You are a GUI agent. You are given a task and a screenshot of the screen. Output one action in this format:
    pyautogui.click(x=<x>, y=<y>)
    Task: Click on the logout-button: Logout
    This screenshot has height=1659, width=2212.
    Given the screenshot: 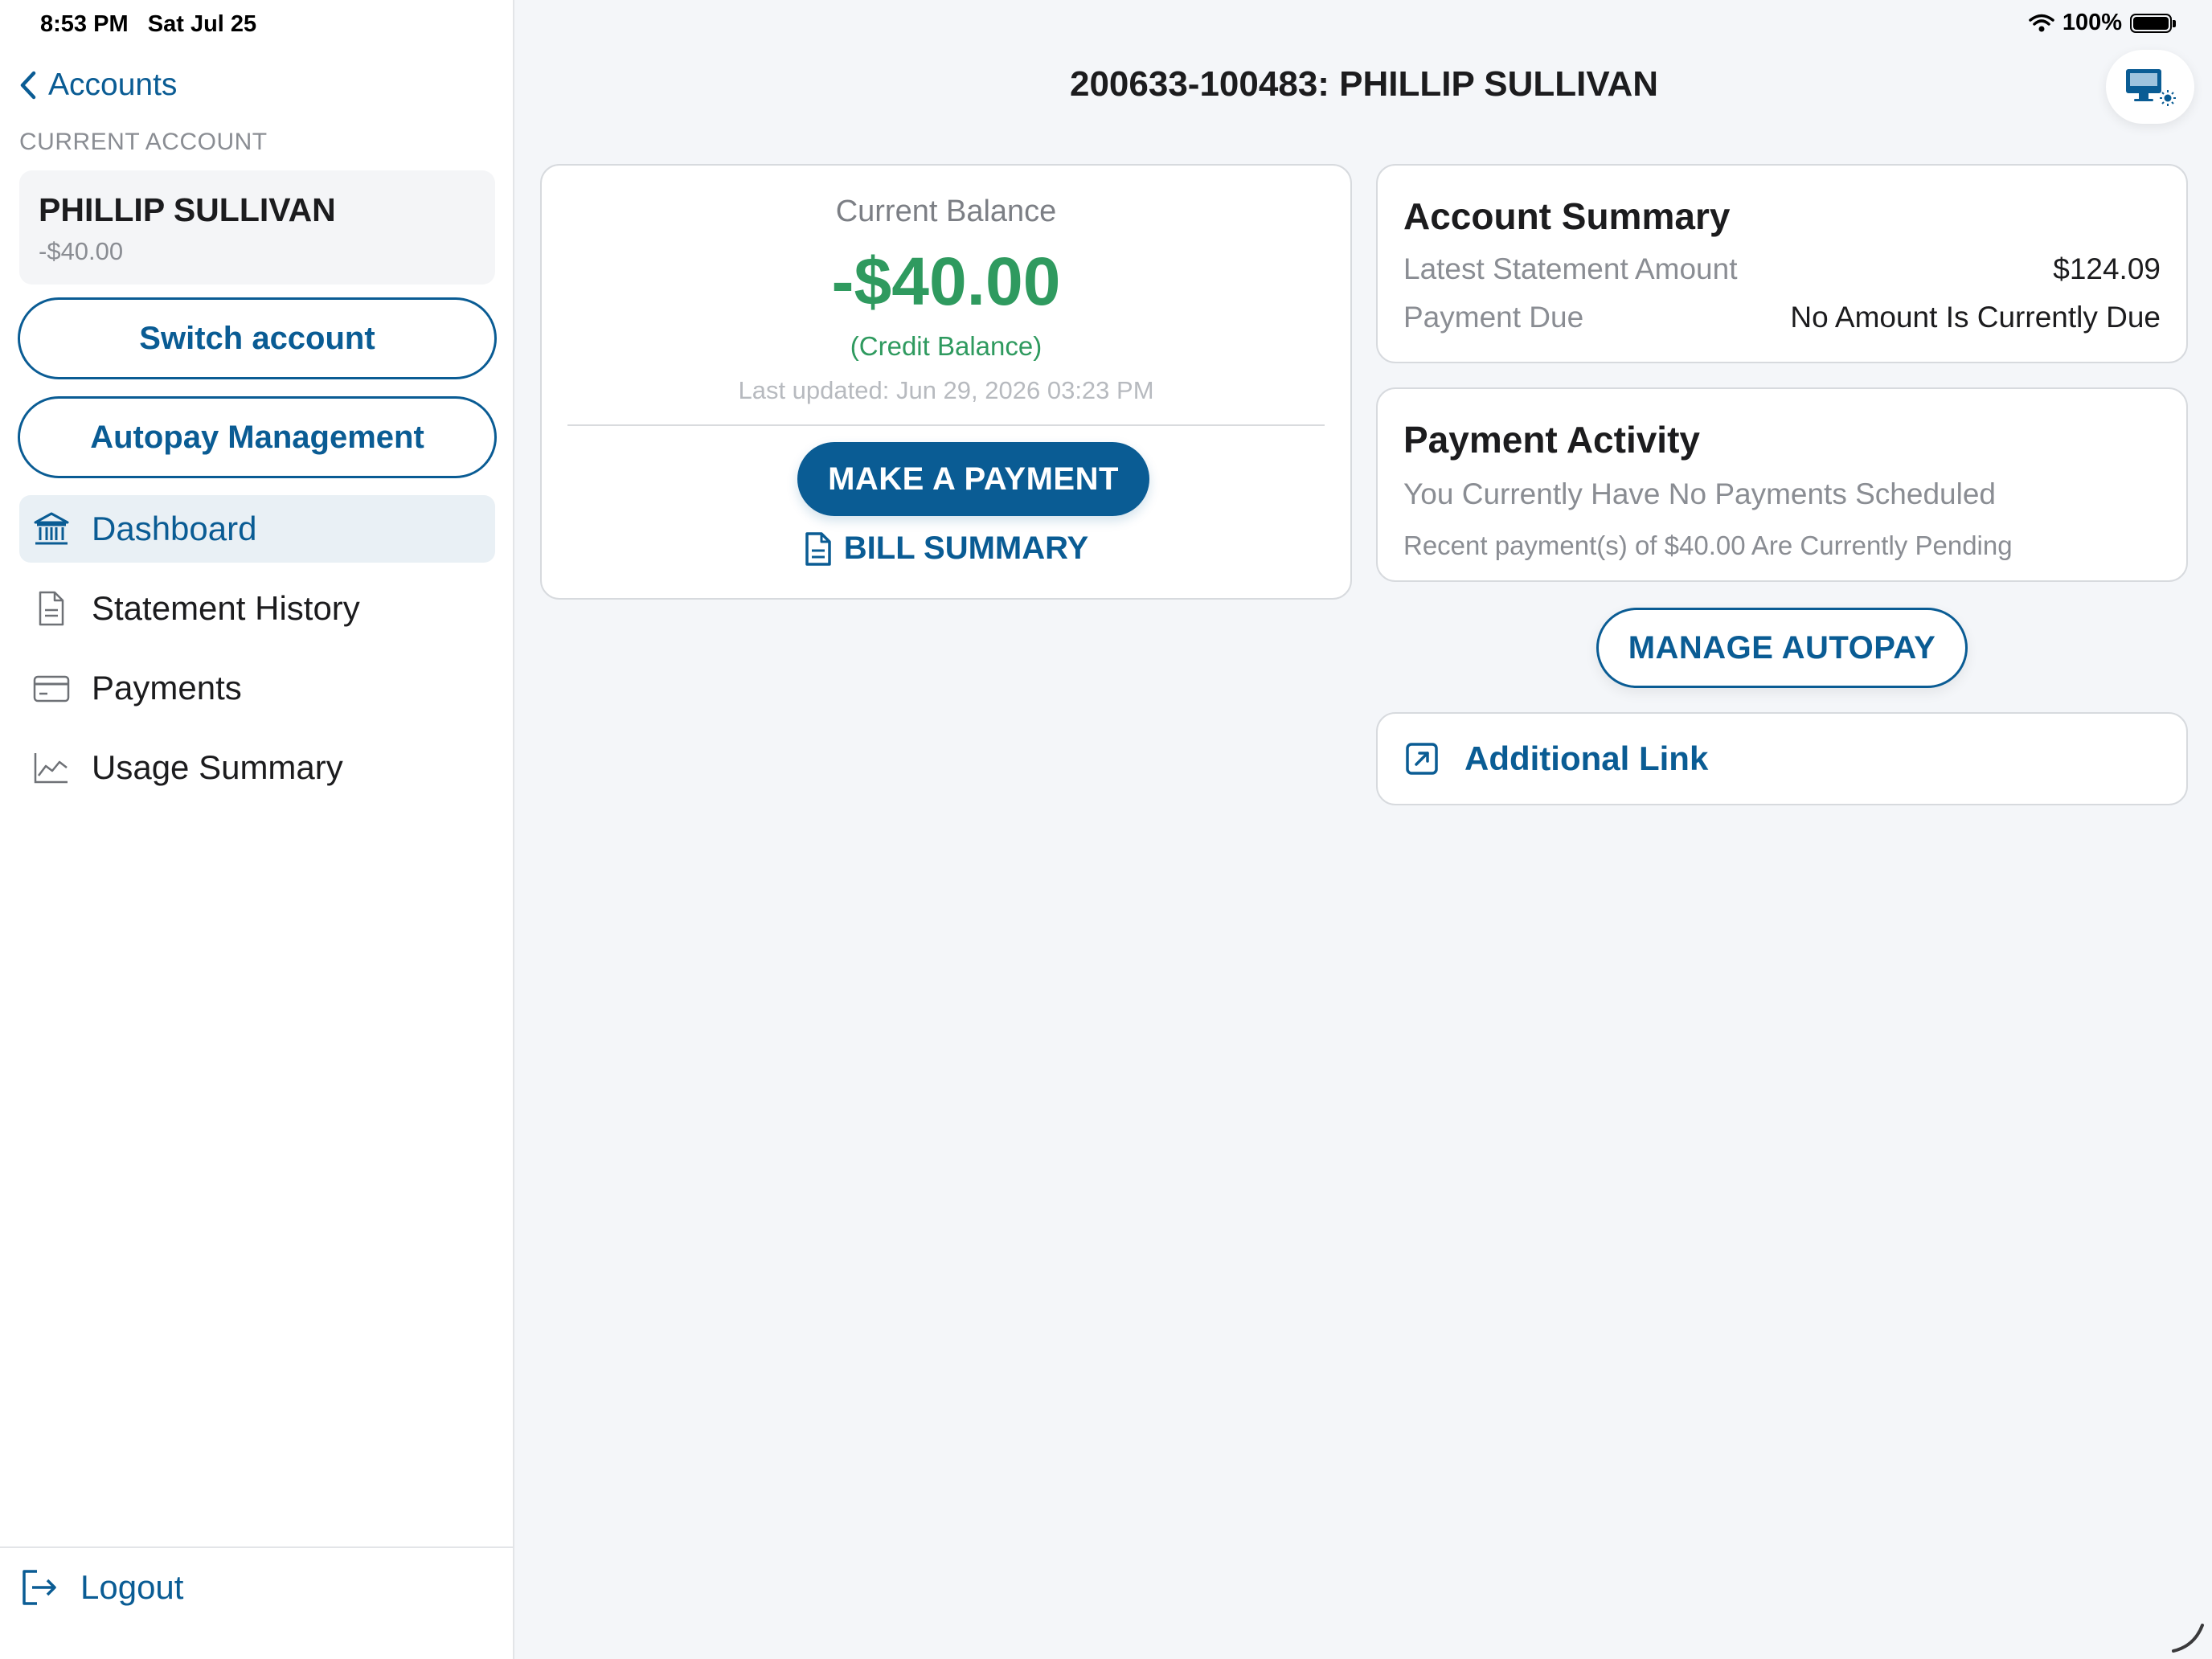 What is the action you would take?
    pyautogui.click(x=100, y=1587)
    